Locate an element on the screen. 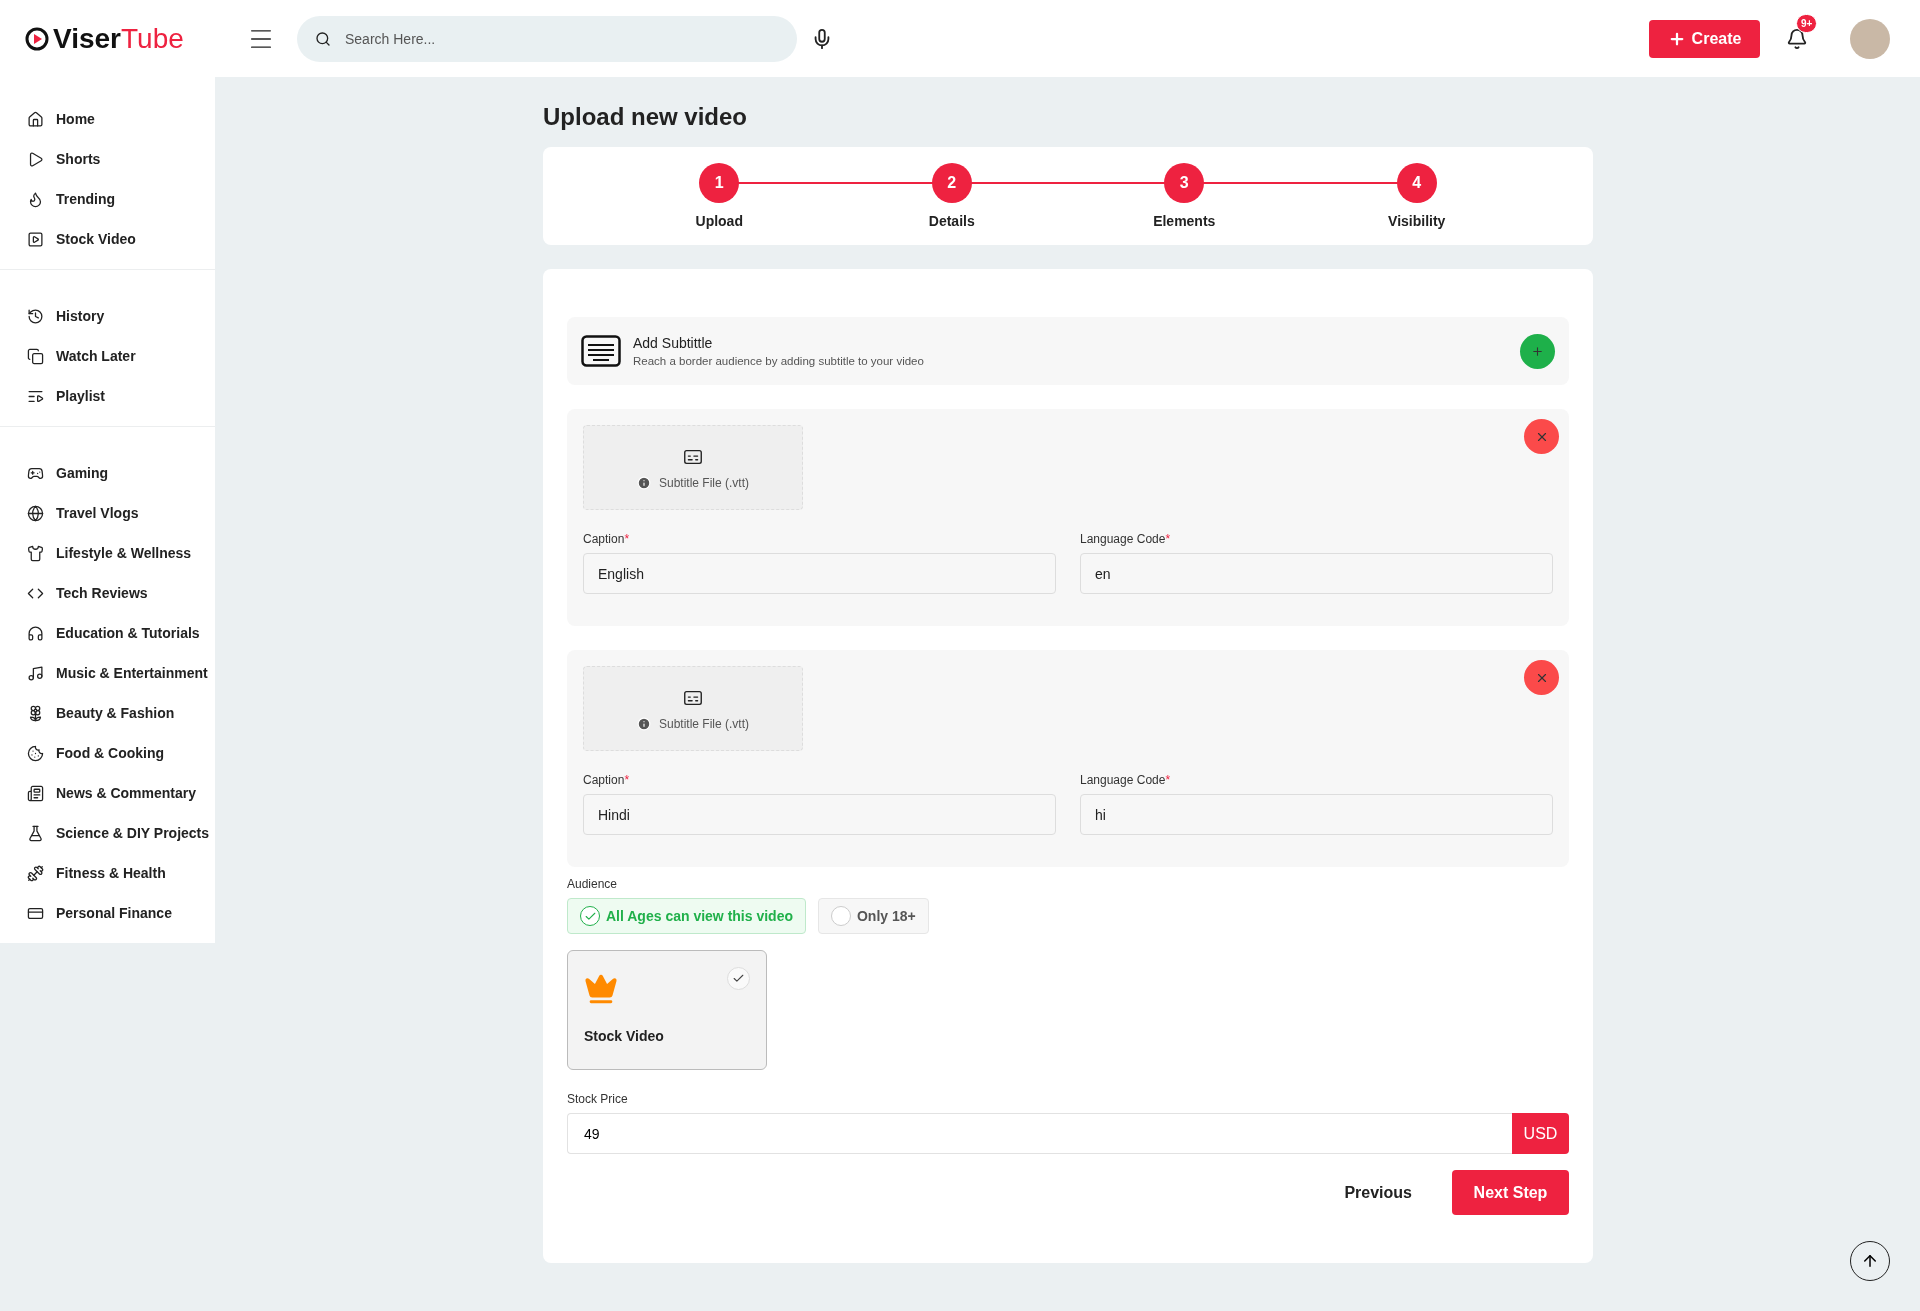  sidebar-item: Home is located at coordinates (107, 119).